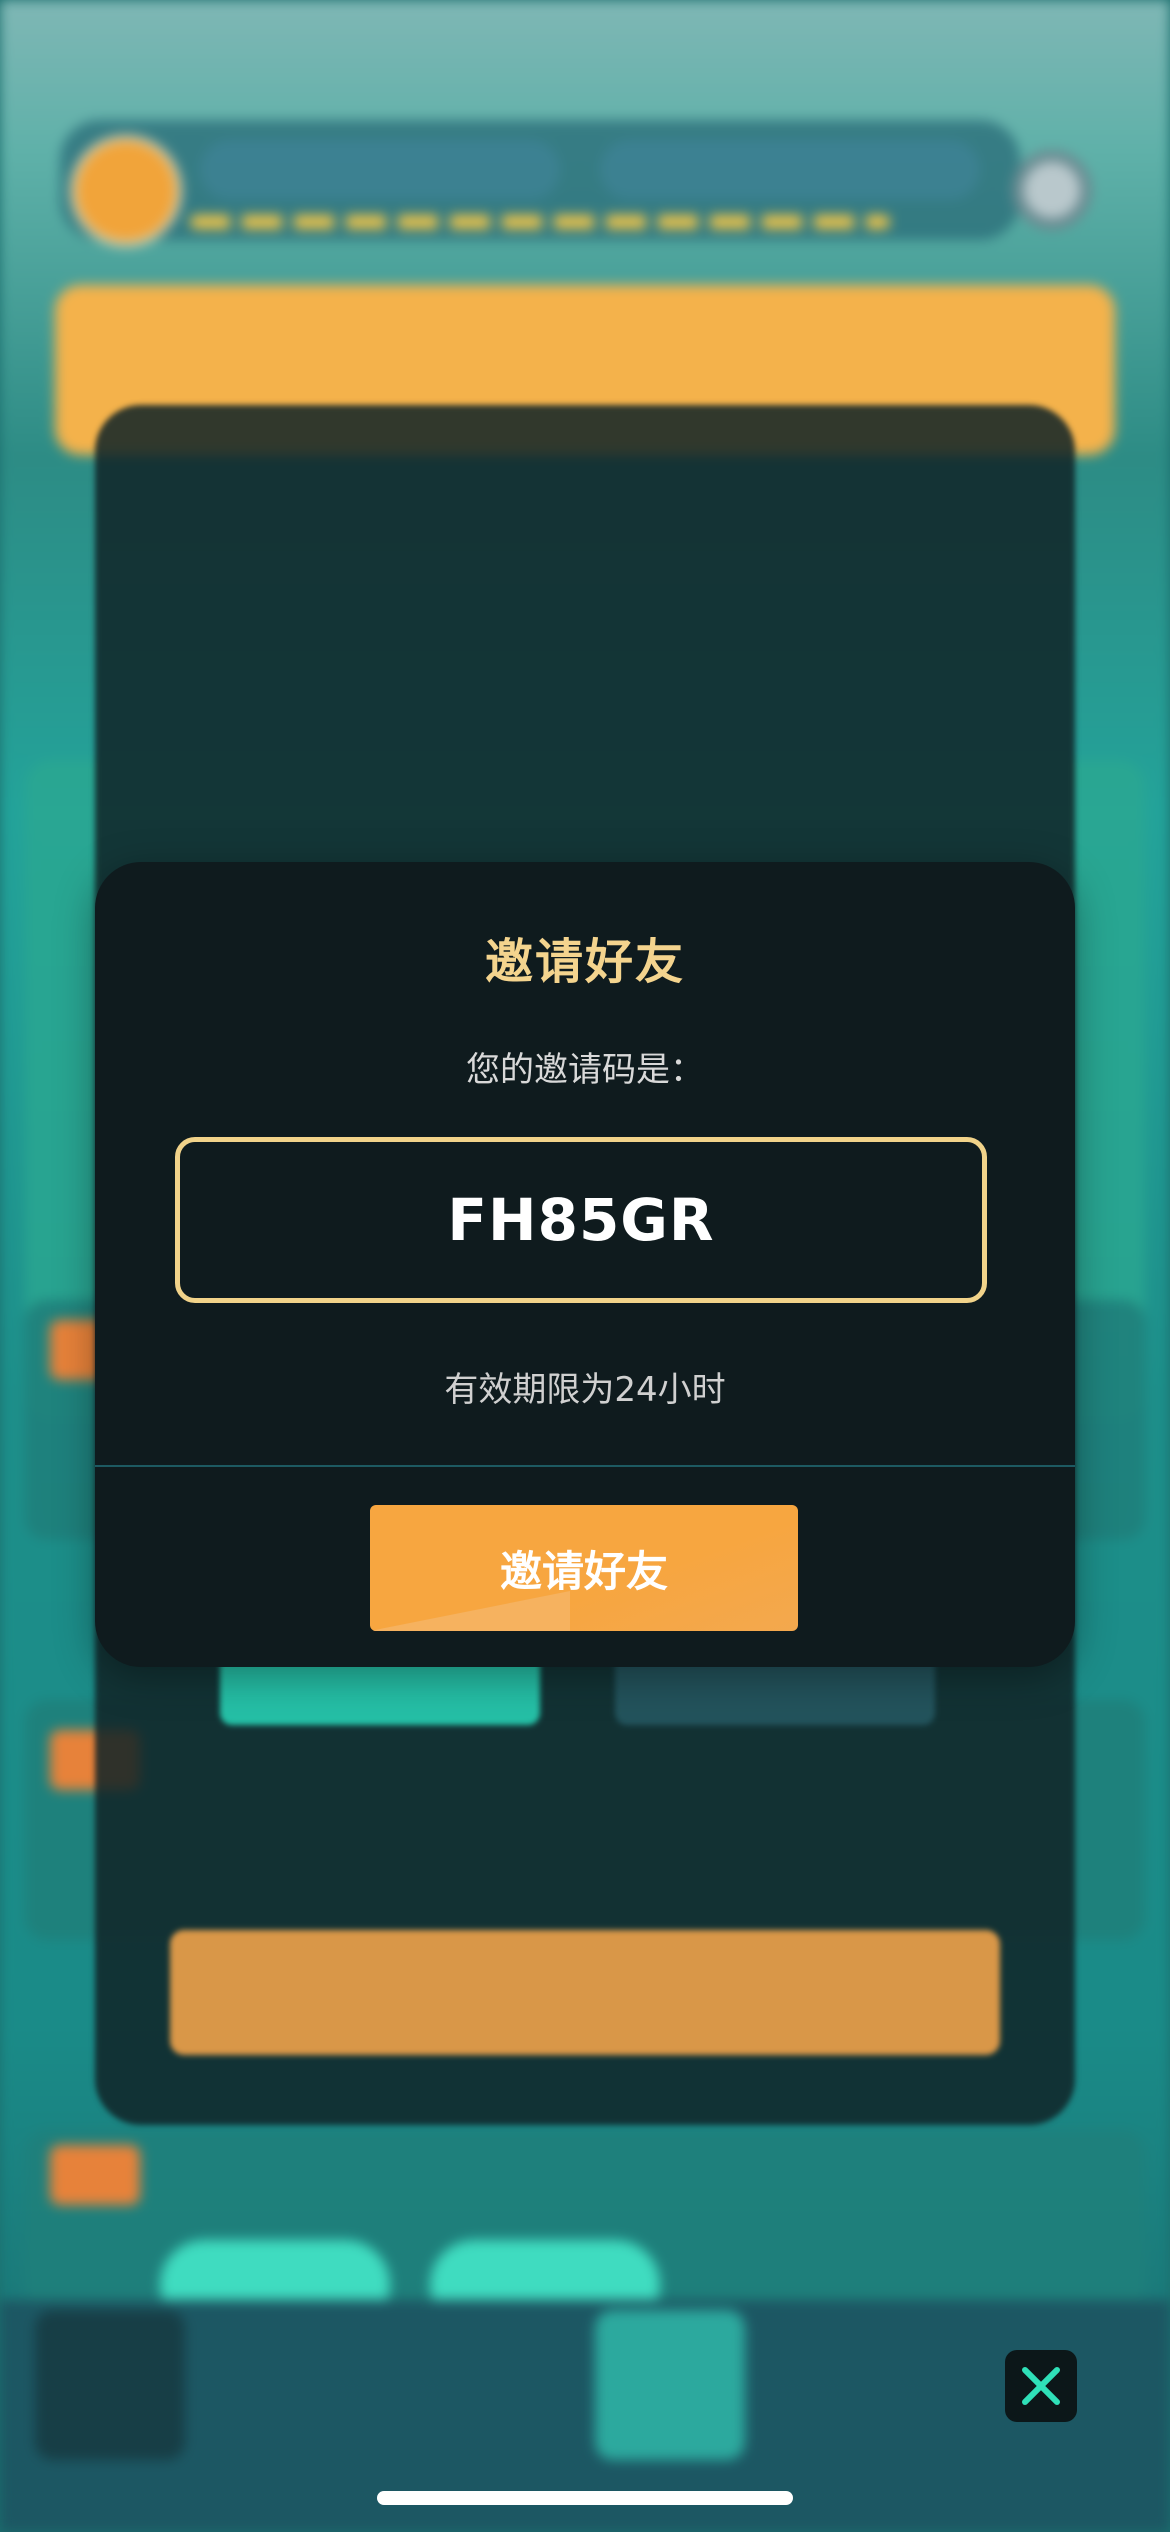 The image size is (1170, 2532). What do you see at coordinates (540, 222) in the screenshot?
I see `xp-progress` at bounding box center [540, 222].